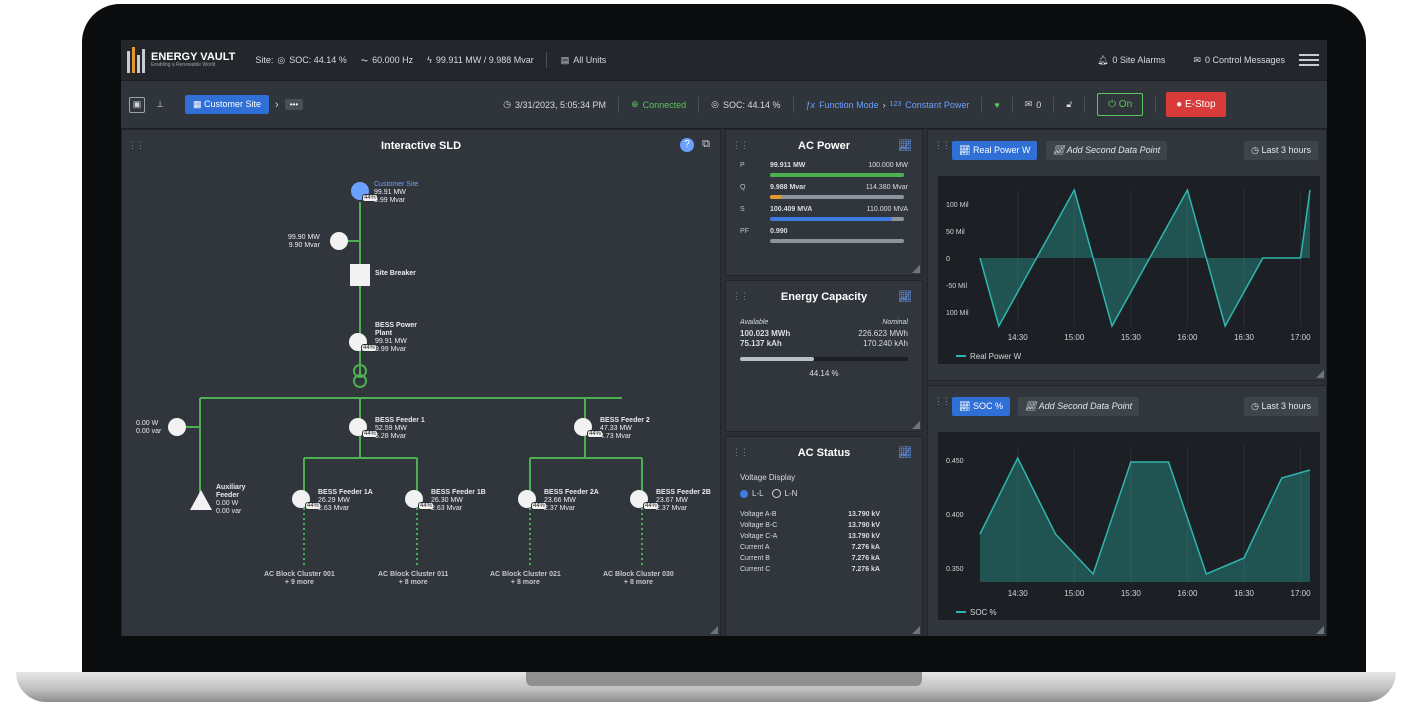  I want to click on range-label: Last 3 hours, so click(1286, 406).